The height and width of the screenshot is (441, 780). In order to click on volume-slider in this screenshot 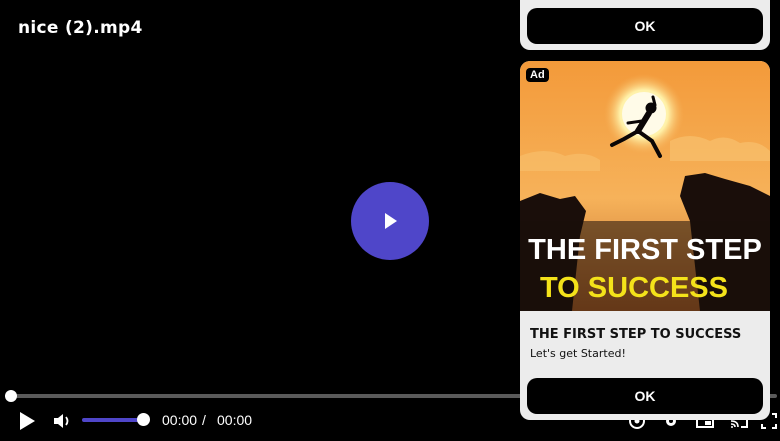, I will do `click(113, 420)`.